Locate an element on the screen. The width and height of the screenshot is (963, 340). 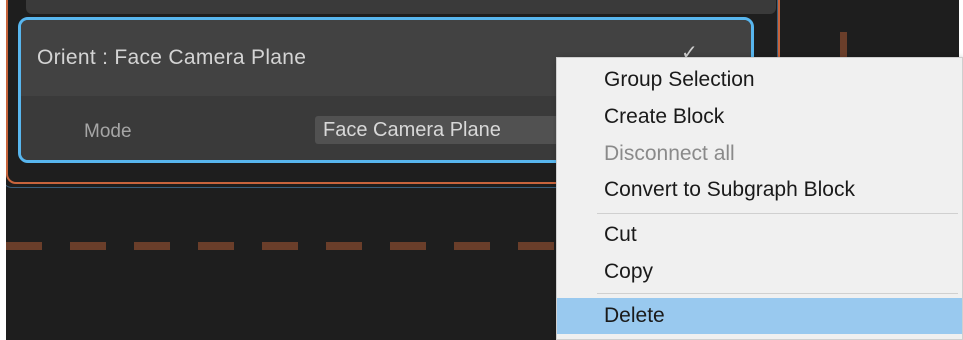
flow-connection-edge is located at coordinates (286, 246).